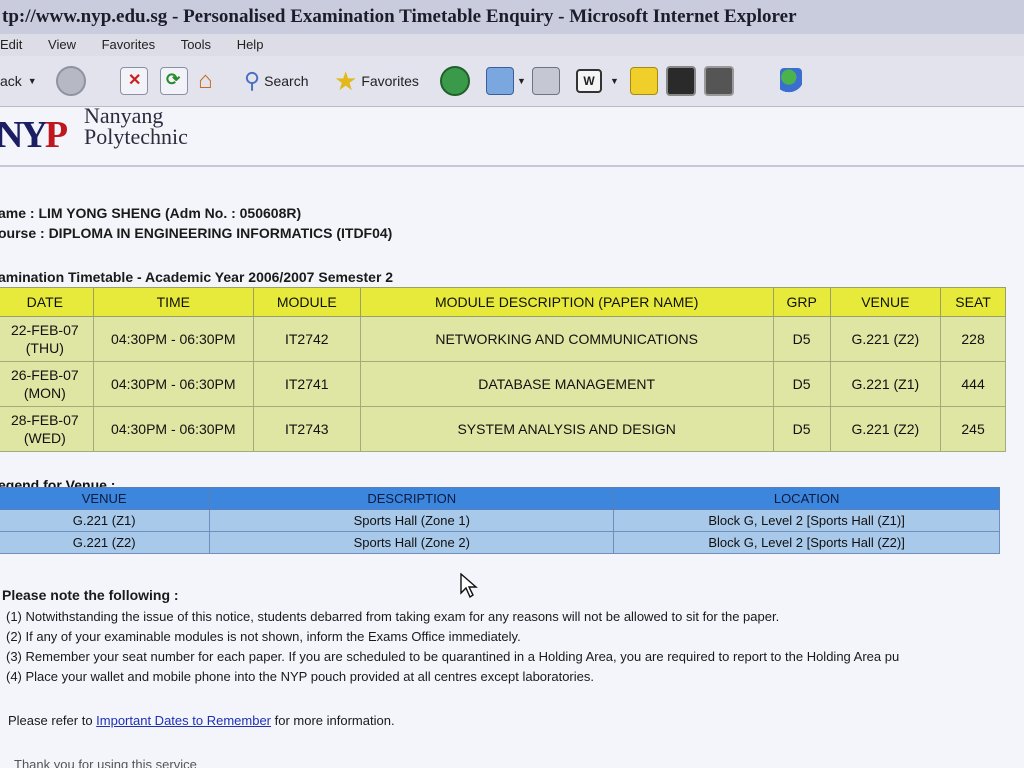 This screenshot has height=768, width=1024. Describe the element at coordinates (52, 720) in the screenshot. I see `refer-prefix: Please refer to` at that location.